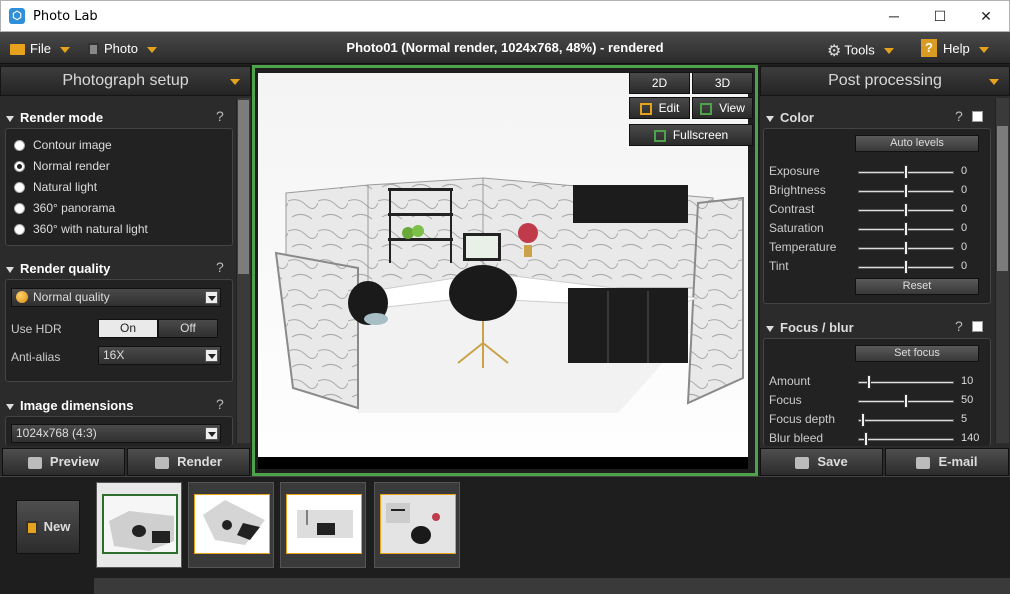  I want to click on radio-360-natural-light: 360° with natural light, so click(81, 231).